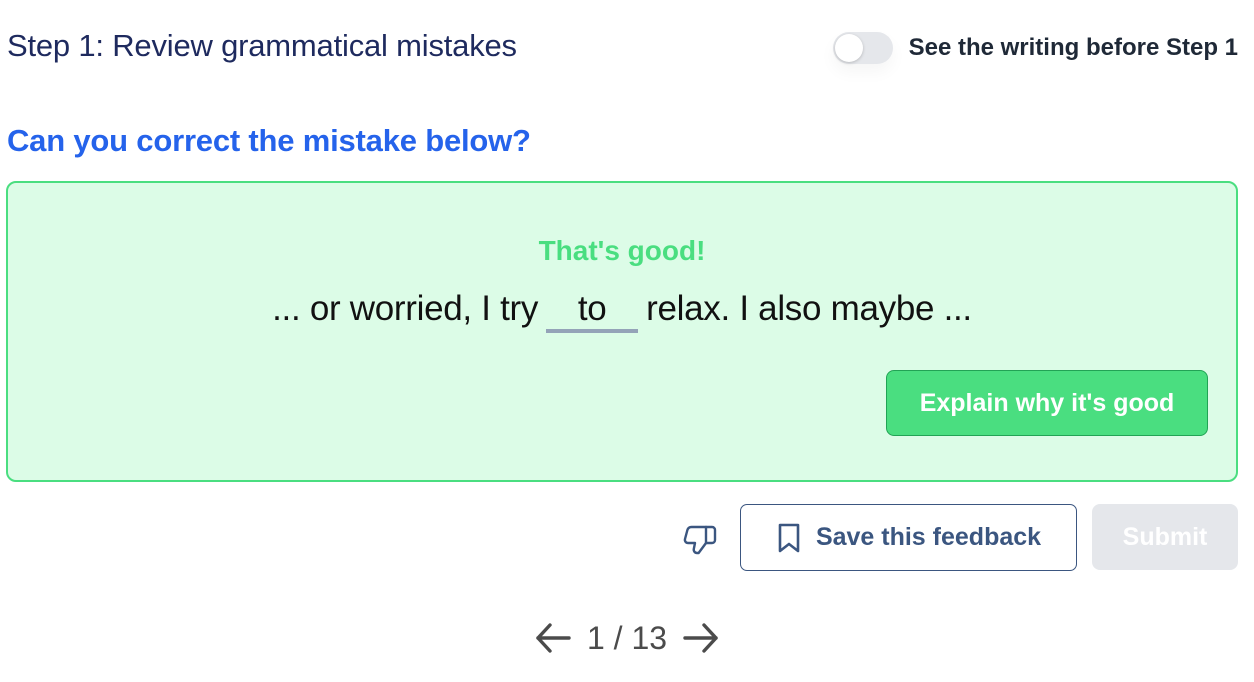  What do you see at coordinates (622, 250) in the screenshot?
I see `feedback-status: That's good!` at bounding box center [622, 250].